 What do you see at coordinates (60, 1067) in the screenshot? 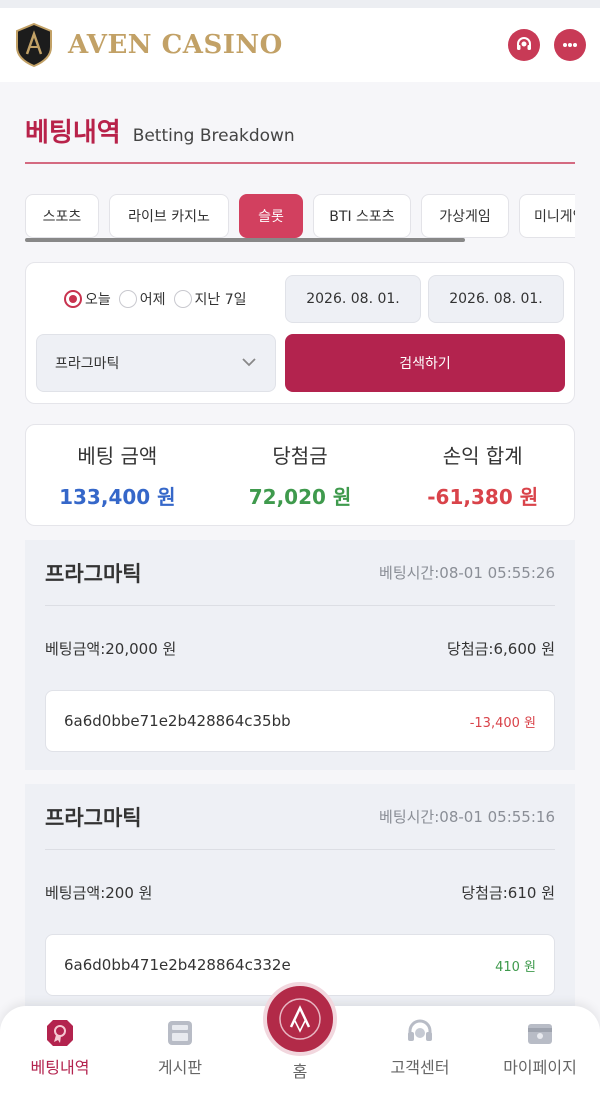
I see `nav-label: 베팅내역` at bounding box center [60, 1067].